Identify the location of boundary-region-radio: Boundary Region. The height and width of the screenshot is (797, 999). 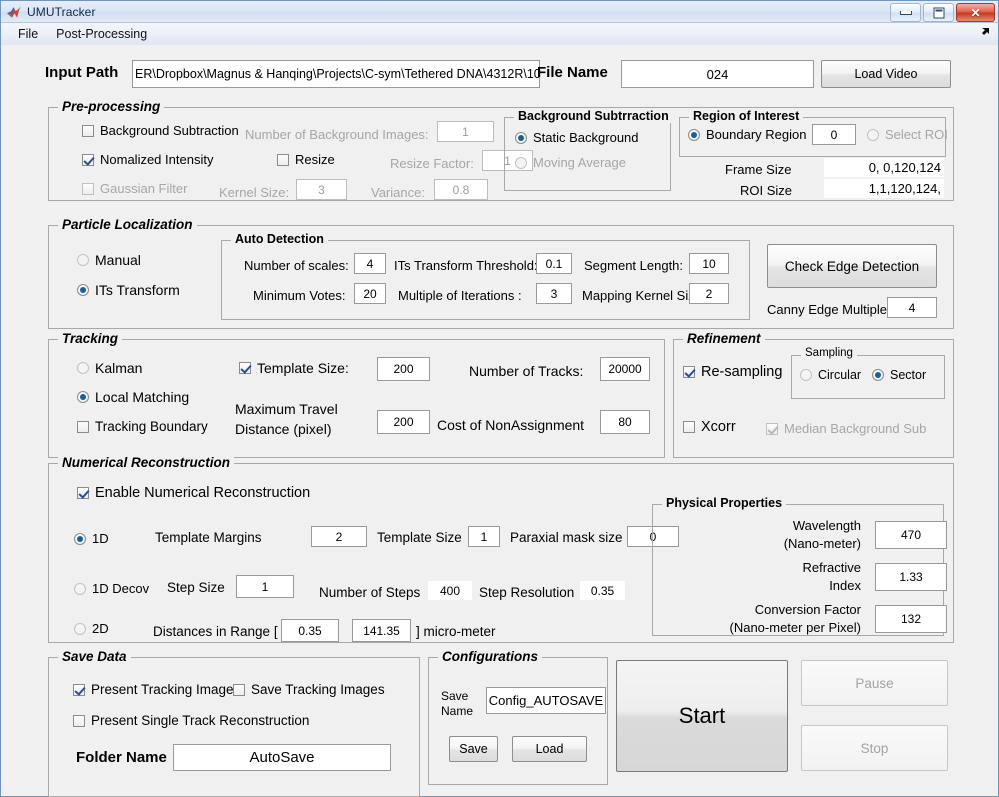
(747, 135).